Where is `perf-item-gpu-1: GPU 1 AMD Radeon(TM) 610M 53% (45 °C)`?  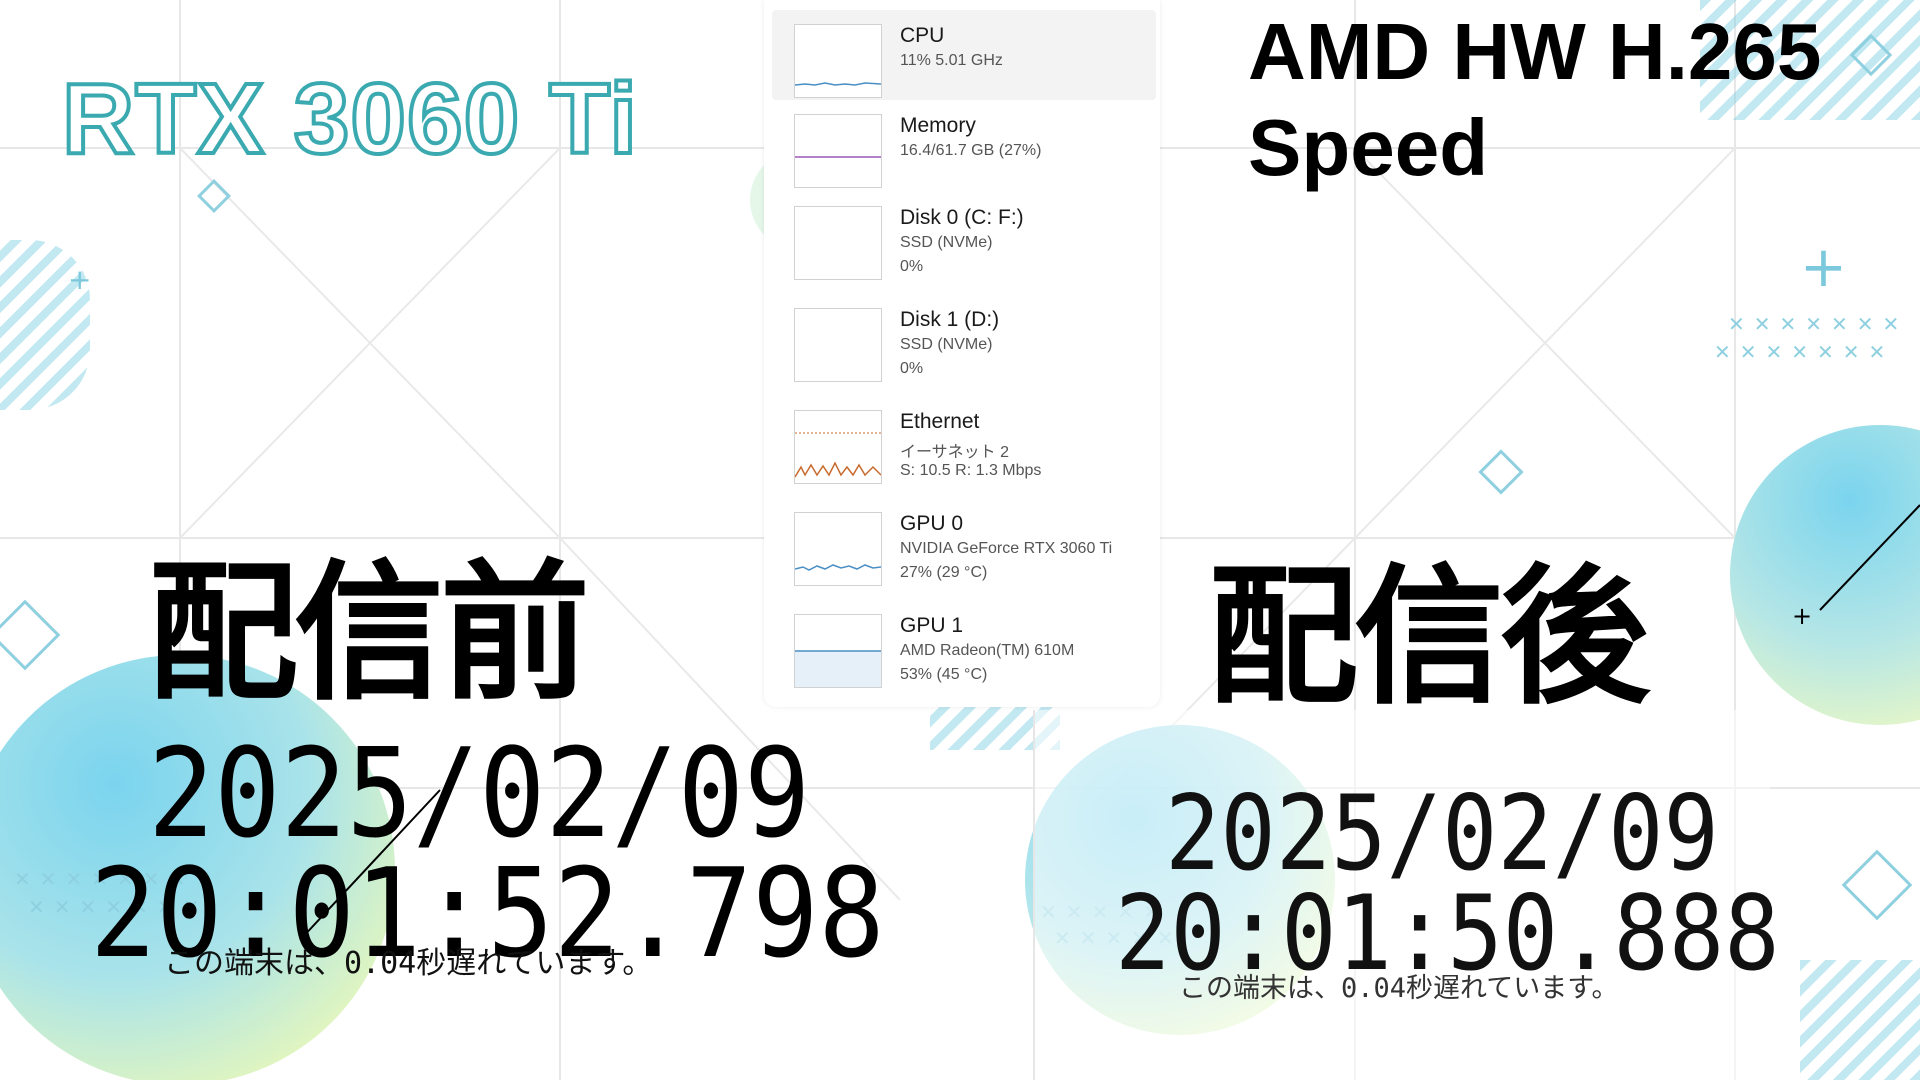 perf-item-gpu-1: GPU 1 AMD Radeon(TM) 610M 53% (45 °C) is located at coordinates (964, 645).